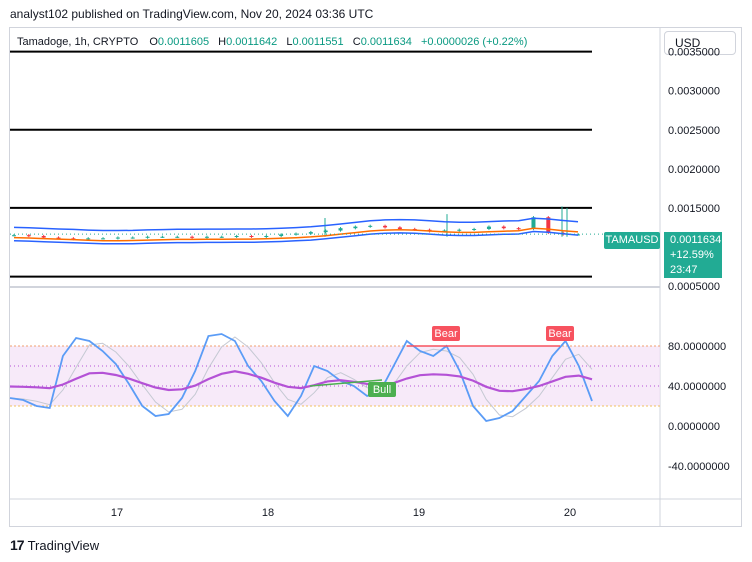 The image size is (752, 562). What do you see at coordinates (694, 53) in the screenshot?
I see `price-tick-label: 0.0035000` at bounding box center [694, 53].